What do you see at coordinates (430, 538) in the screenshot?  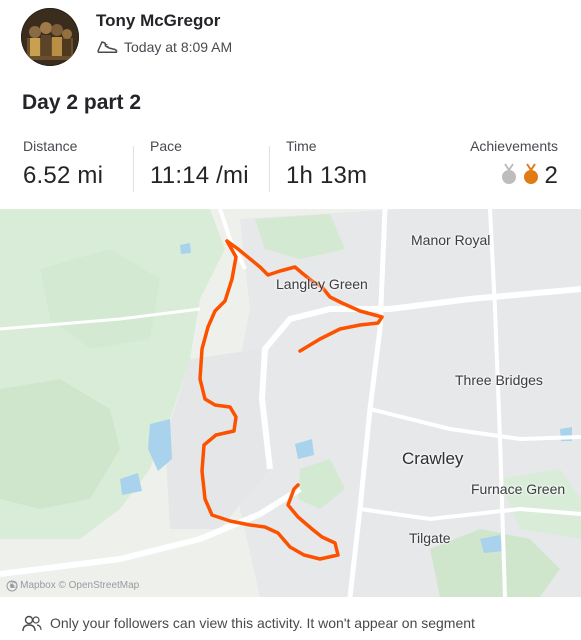 I see `place-tilgate: Tilgate` at bounding box center [430, 538].